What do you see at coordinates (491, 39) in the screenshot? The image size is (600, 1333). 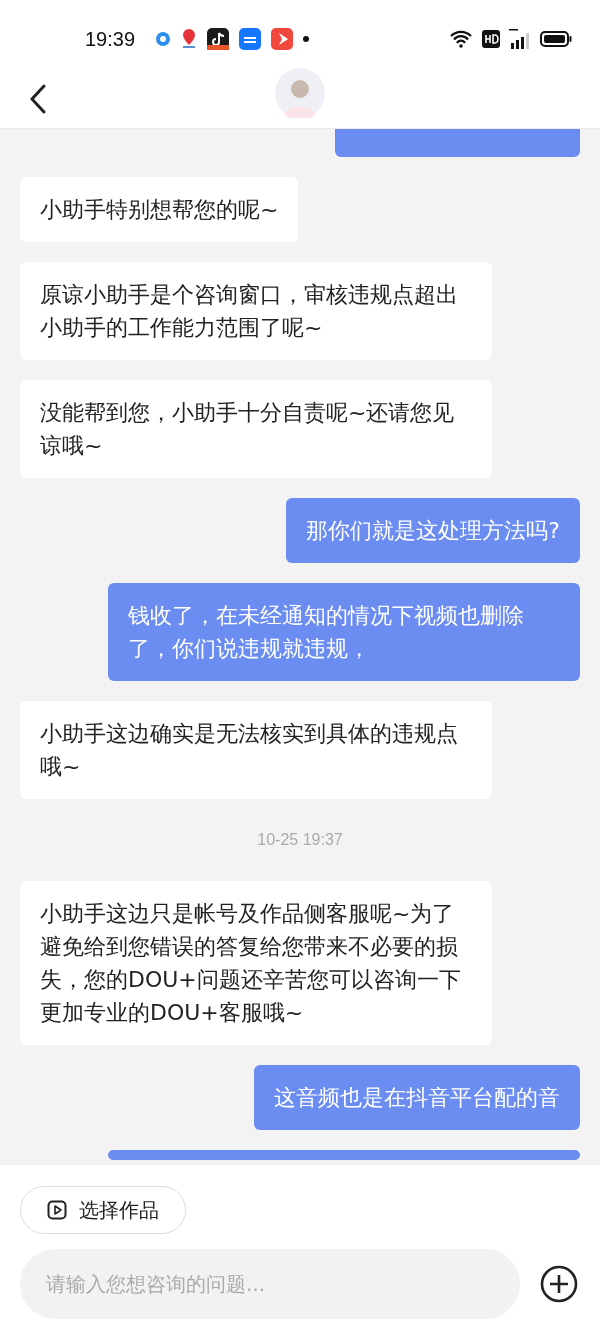 I see `hd-icon` at bounding box center [491, 39].